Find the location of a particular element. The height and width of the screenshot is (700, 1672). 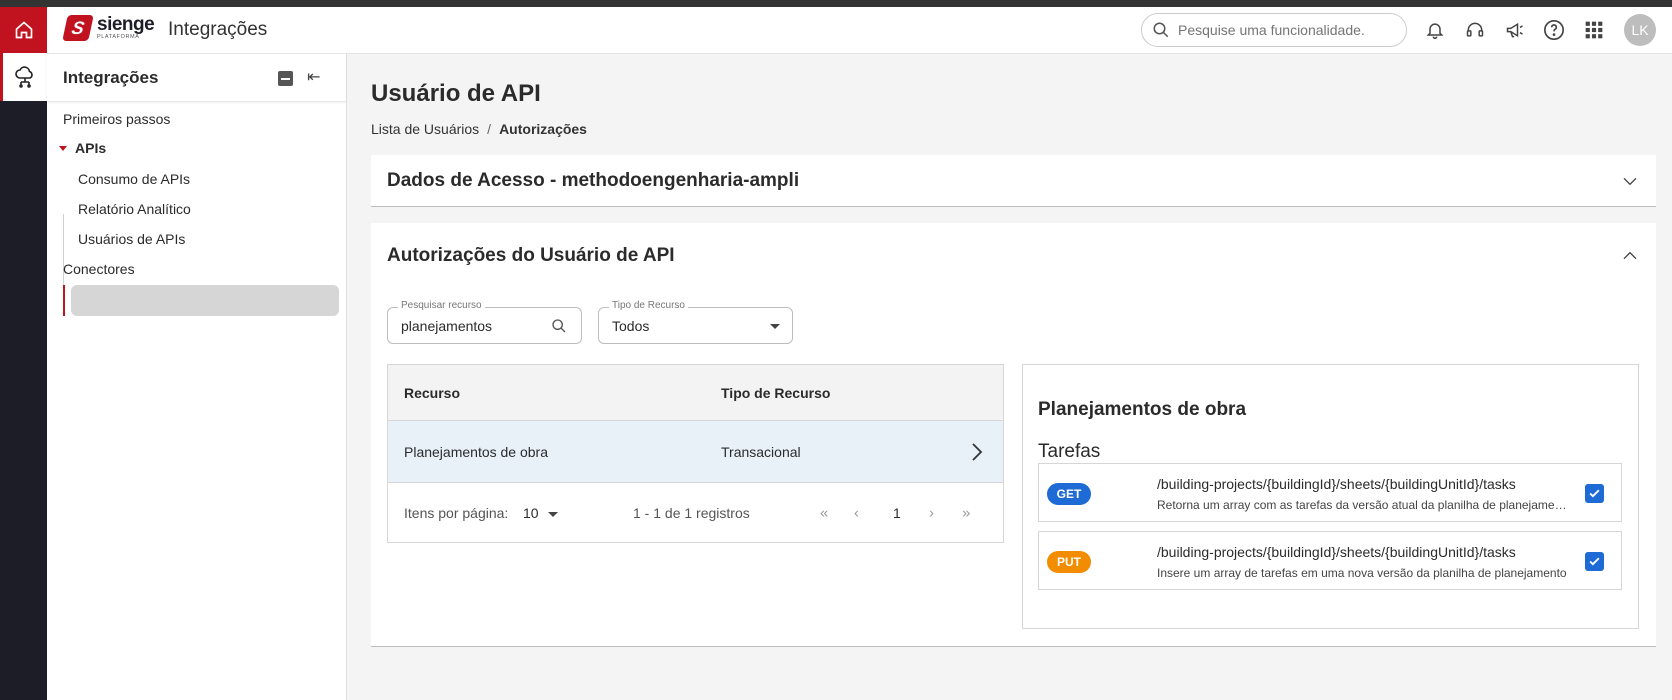

per-page-label: Itens por página: is located at coordinates (456, 512).